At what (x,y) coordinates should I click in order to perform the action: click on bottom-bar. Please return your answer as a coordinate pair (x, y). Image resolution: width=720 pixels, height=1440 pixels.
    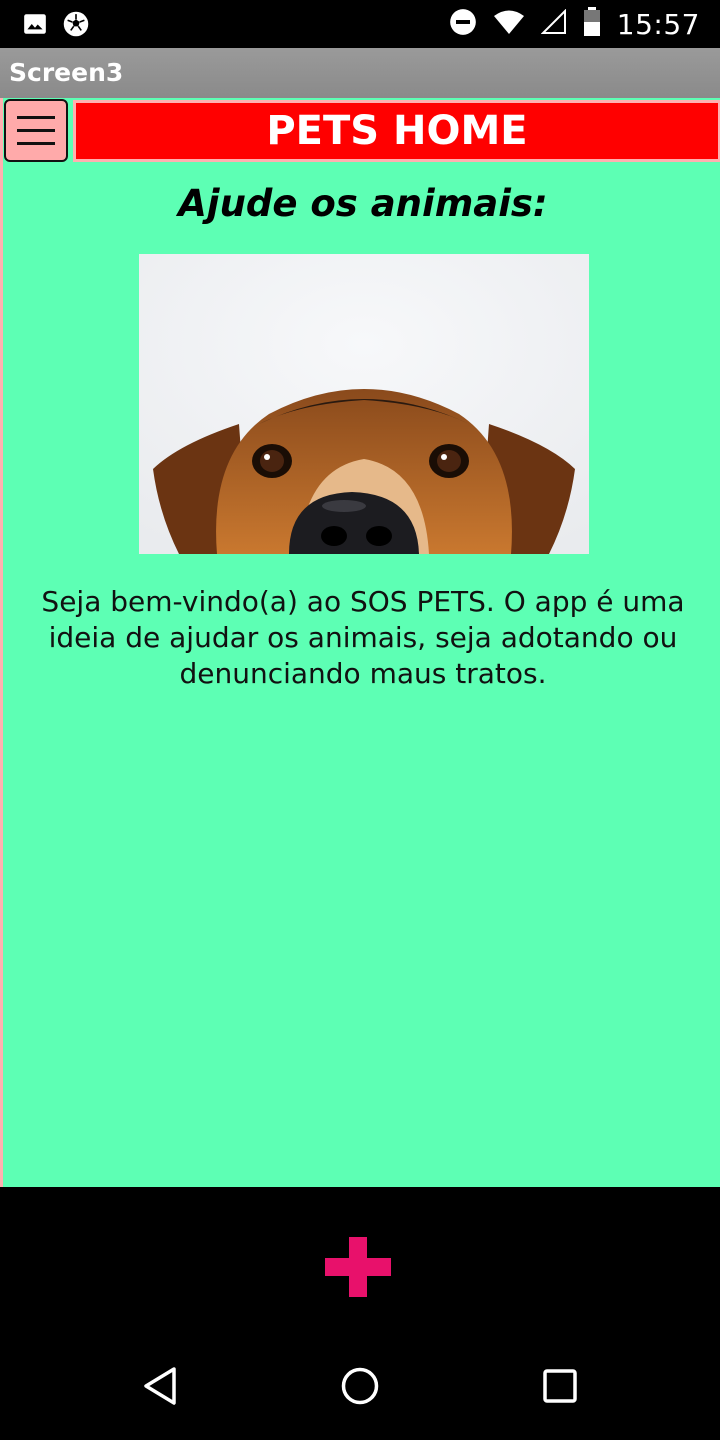
    Looking at the image, I should click on (360, 1262).